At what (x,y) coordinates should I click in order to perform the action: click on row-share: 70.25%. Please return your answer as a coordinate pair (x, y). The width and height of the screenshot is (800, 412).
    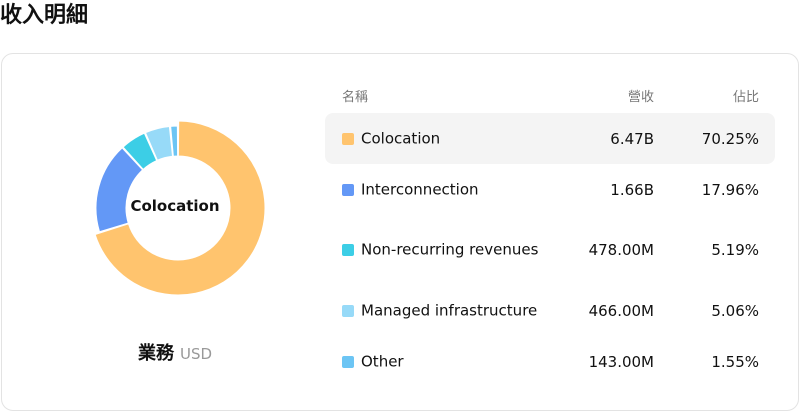
    Looking at the image, I should click on (730, 138).